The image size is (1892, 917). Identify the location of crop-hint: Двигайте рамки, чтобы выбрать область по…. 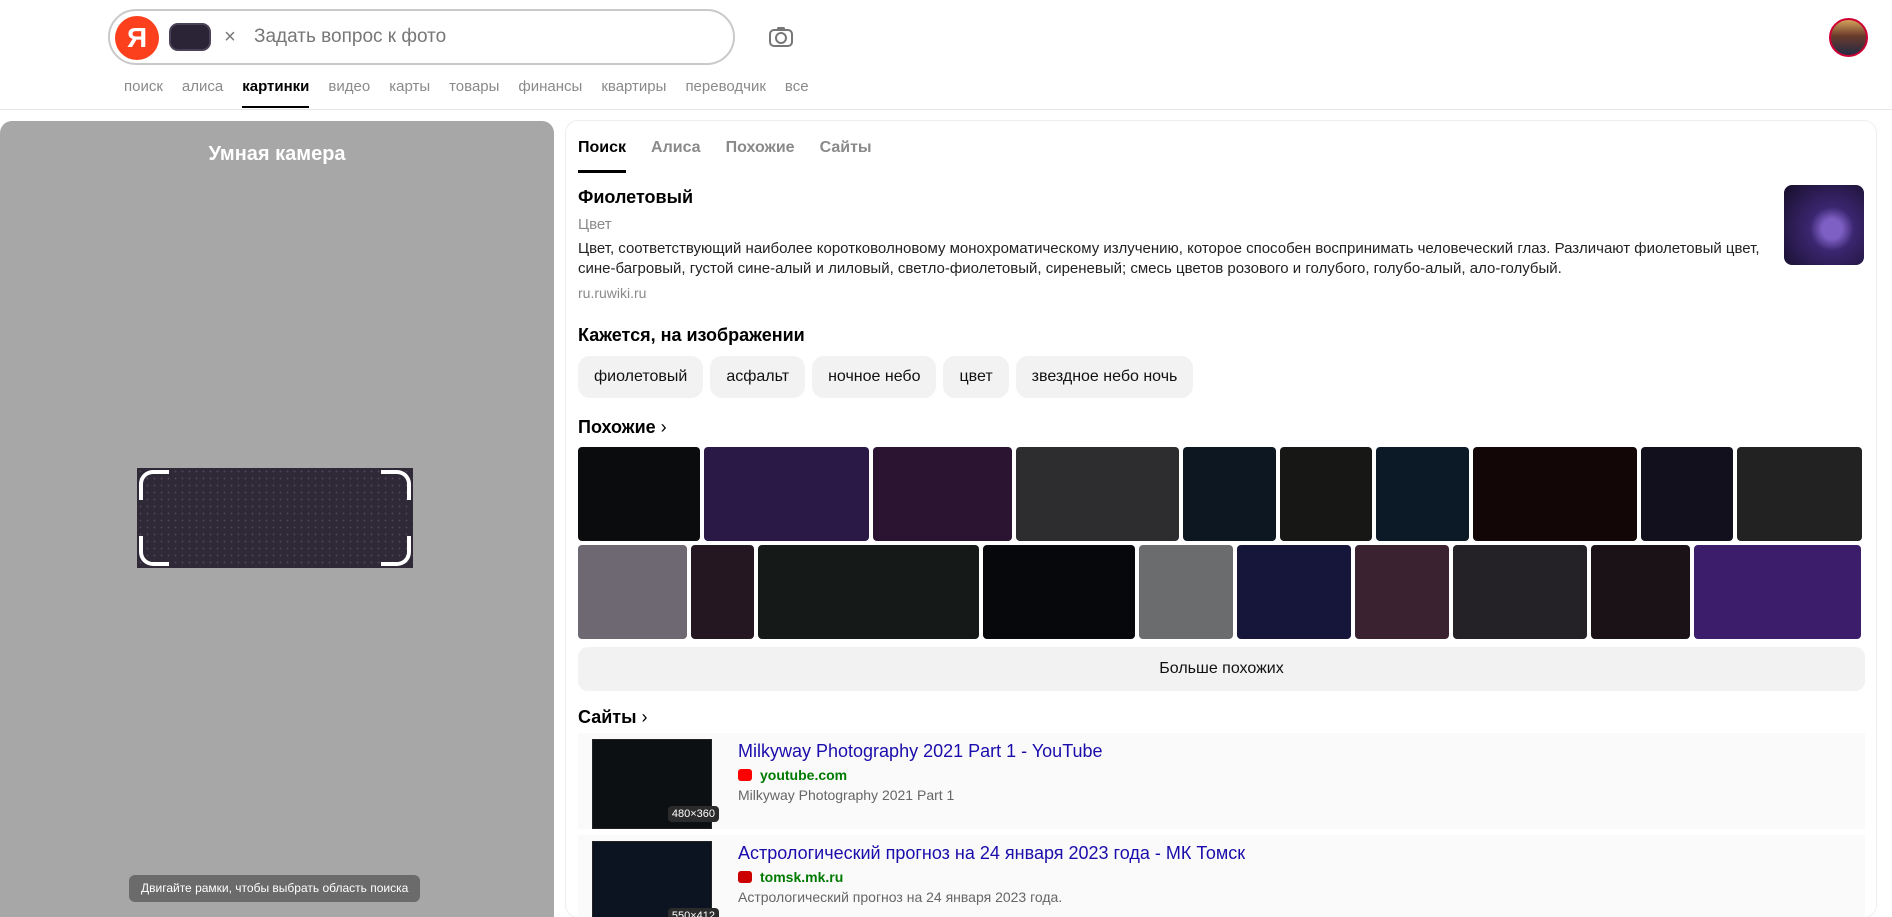
(275, 888).